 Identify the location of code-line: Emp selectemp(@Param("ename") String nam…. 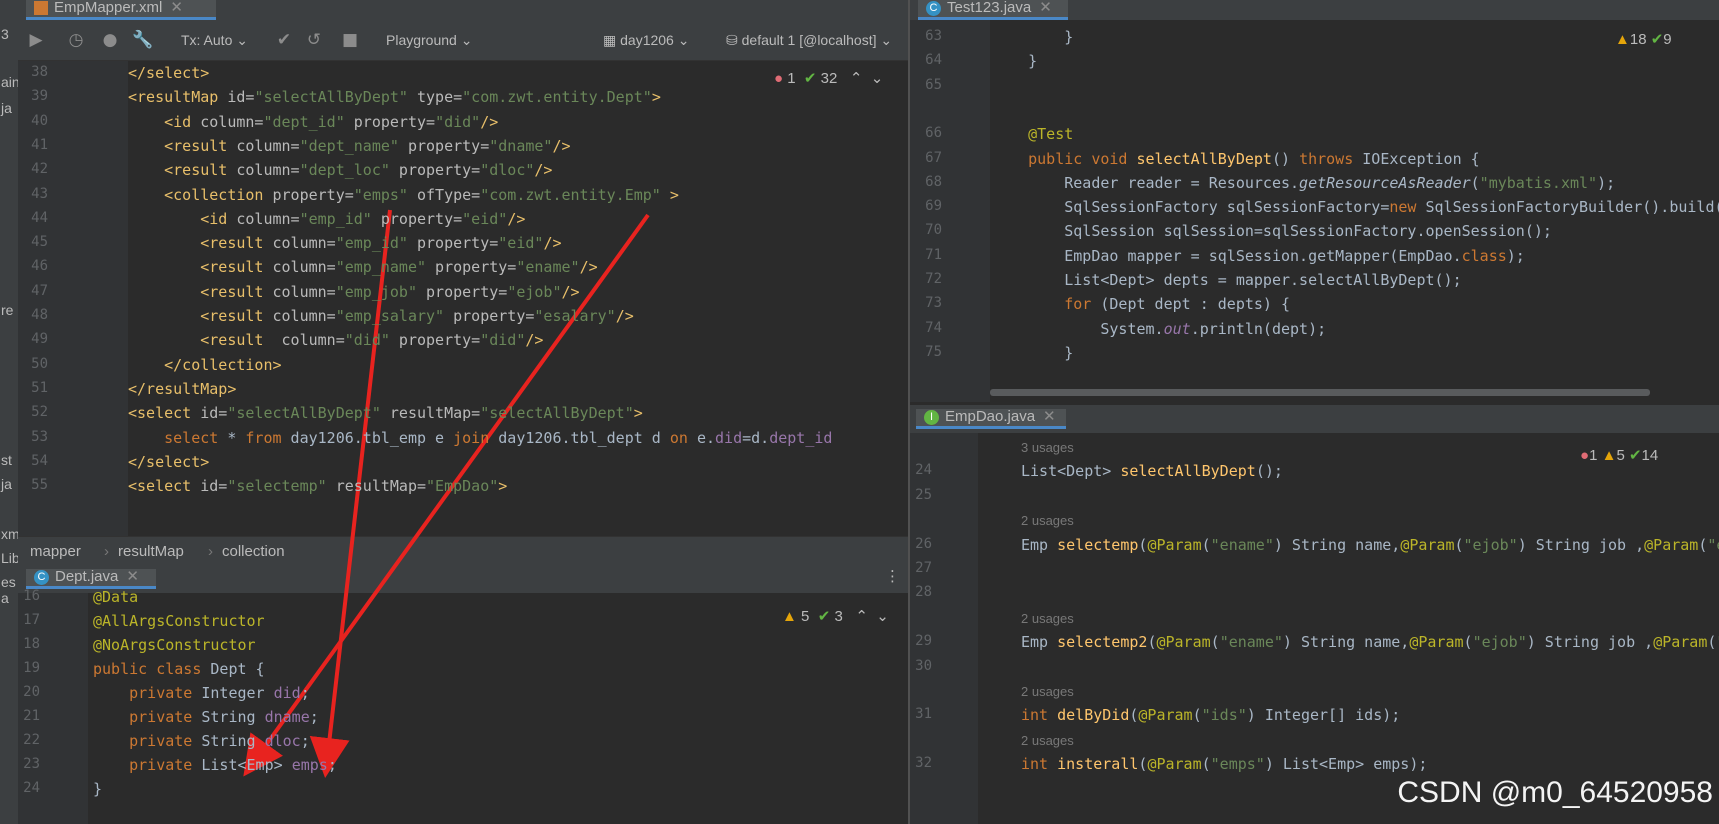
(1370, 544).